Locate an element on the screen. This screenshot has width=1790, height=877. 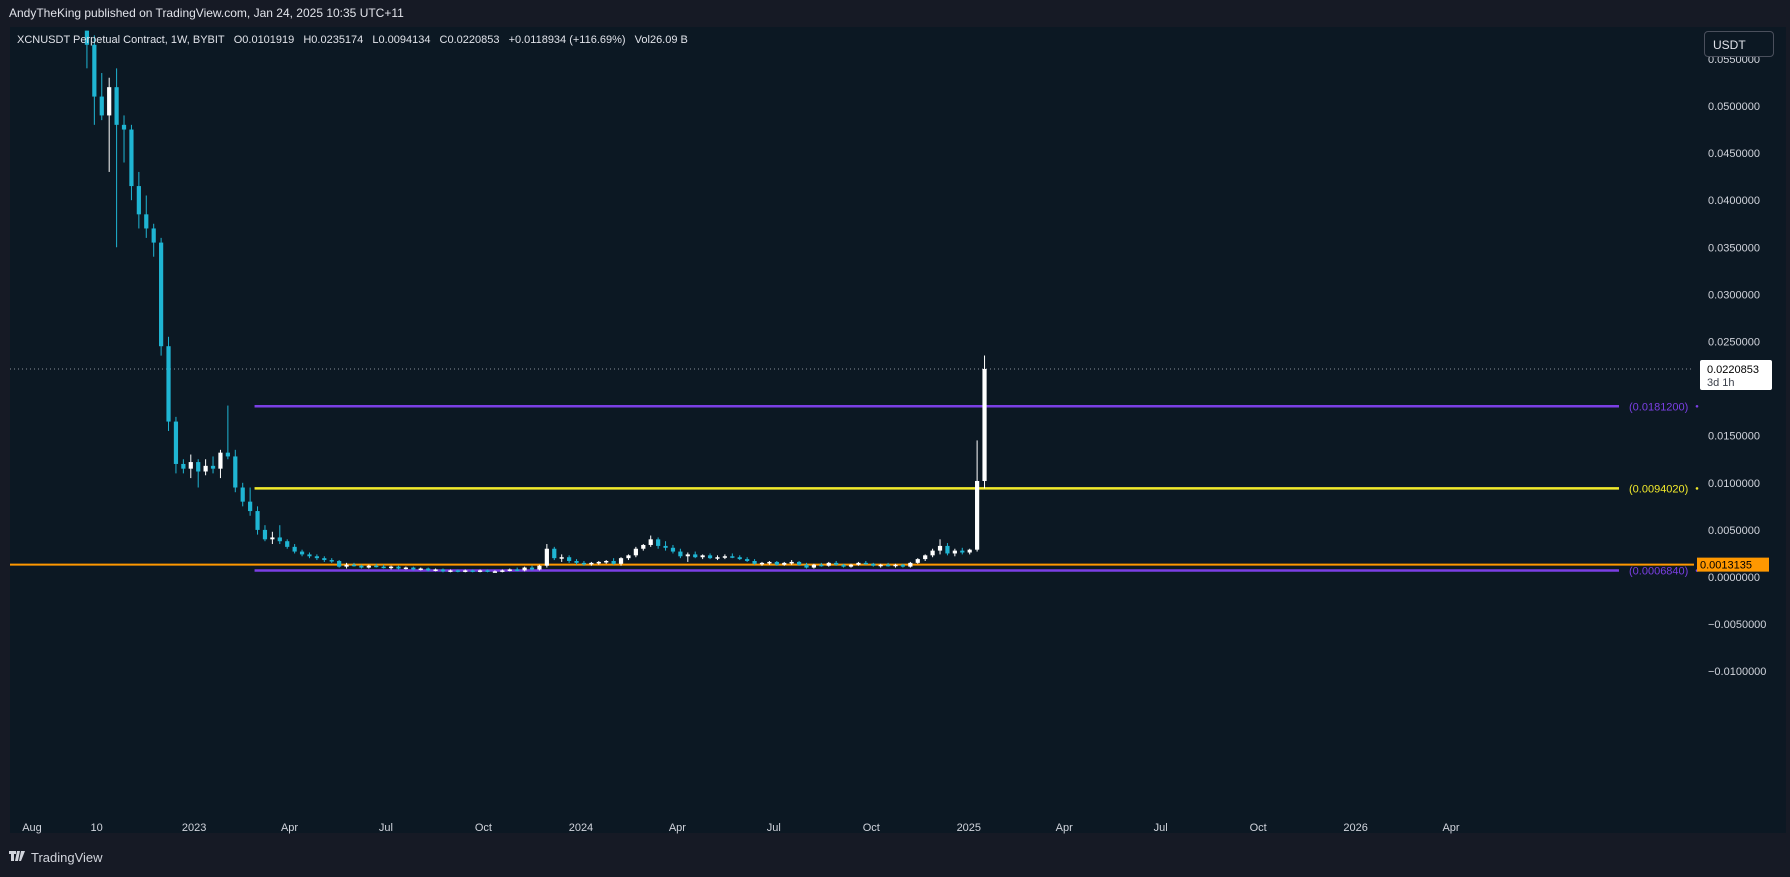
y-tick-label: 0.0150000 is located at coordinates (1734, 437).